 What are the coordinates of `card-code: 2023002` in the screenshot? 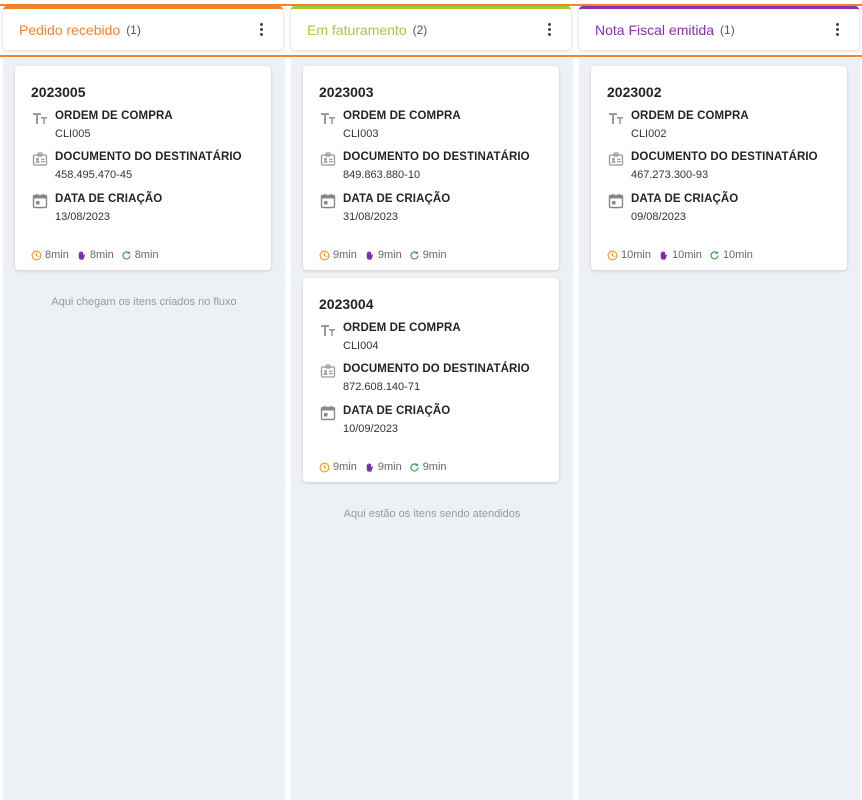 It's located at (634, 92).